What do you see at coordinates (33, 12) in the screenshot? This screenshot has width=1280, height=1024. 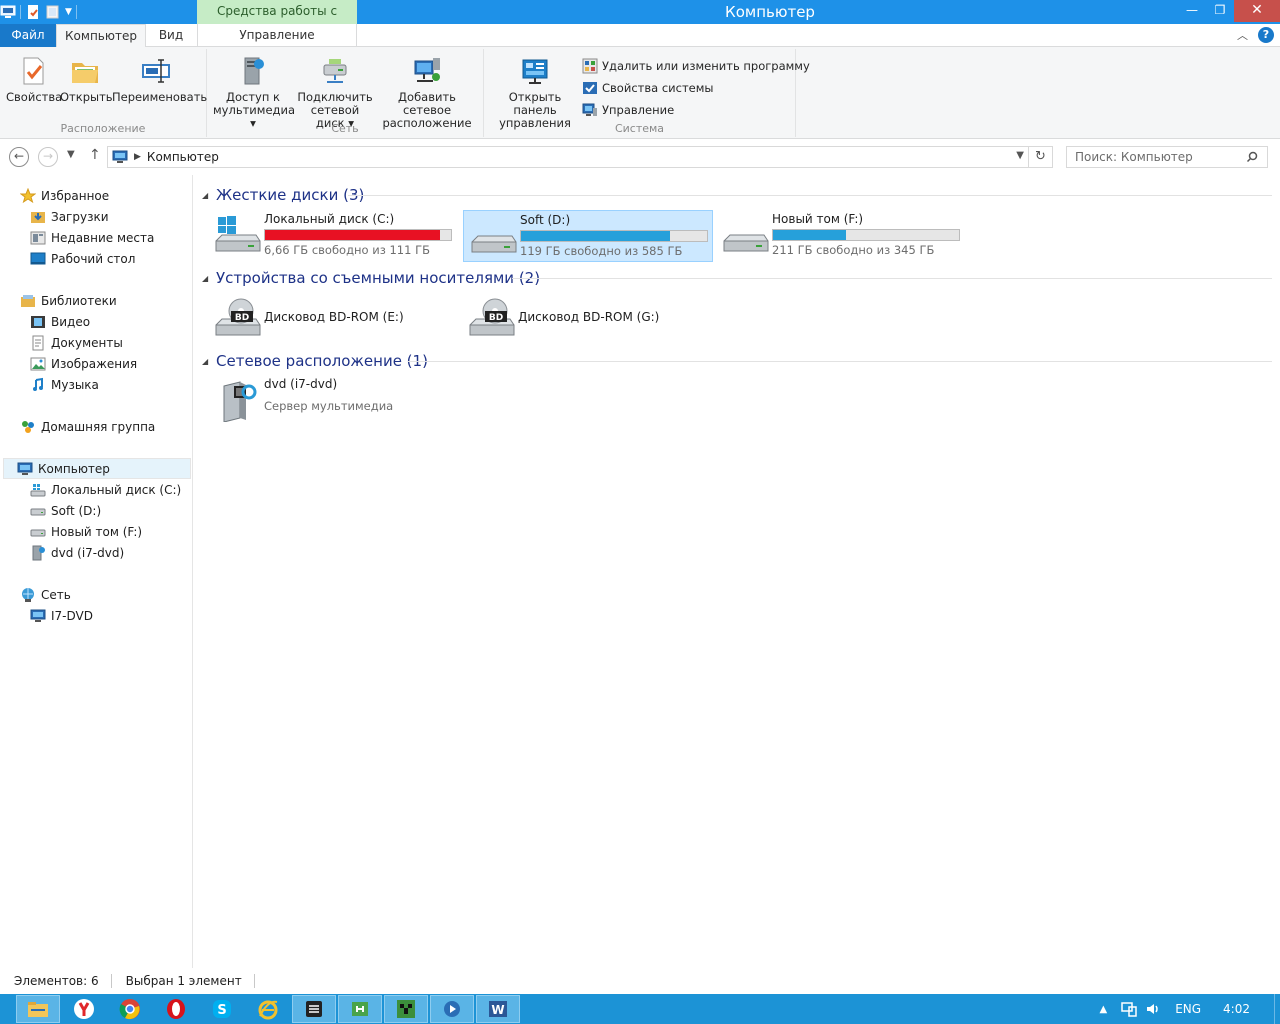 I see `properties-icon` at bounding box center [33, 12].